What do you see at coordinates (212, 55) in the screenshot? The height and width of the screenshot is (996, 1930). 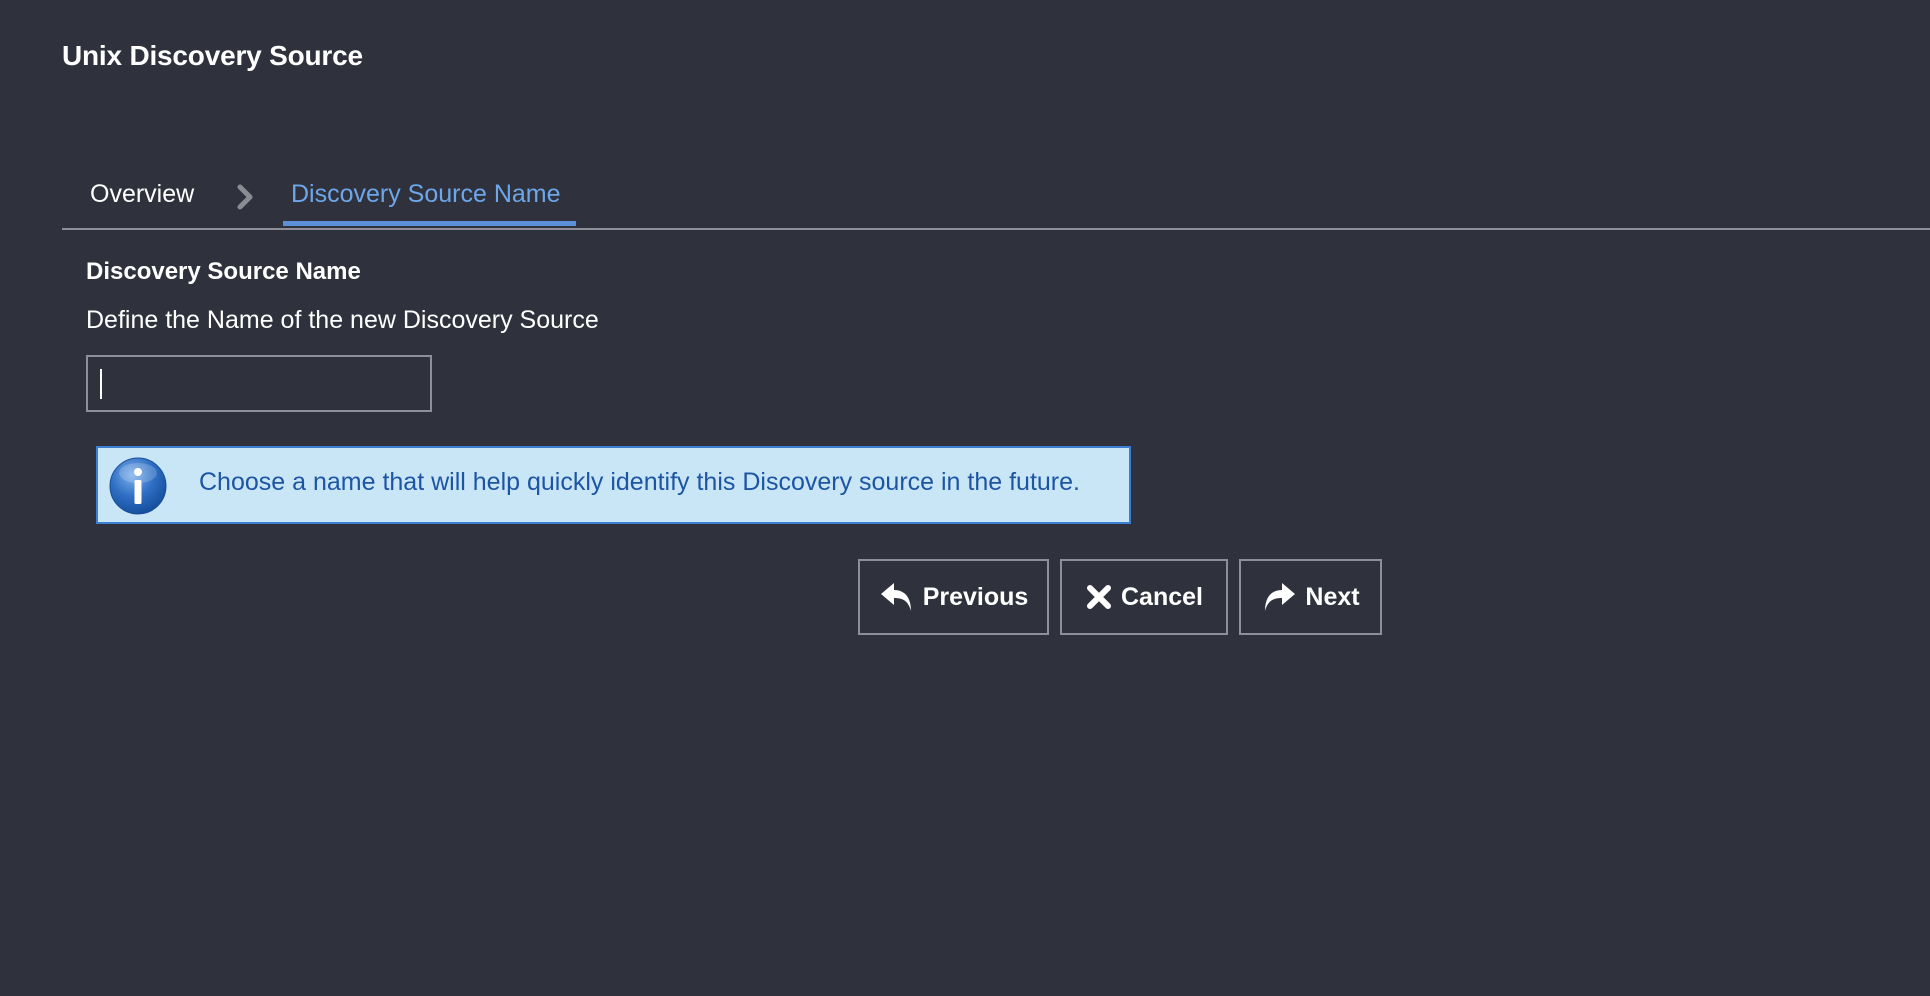 I see `page-title: Unix Discovery Source` at bounding box center [212, 55].